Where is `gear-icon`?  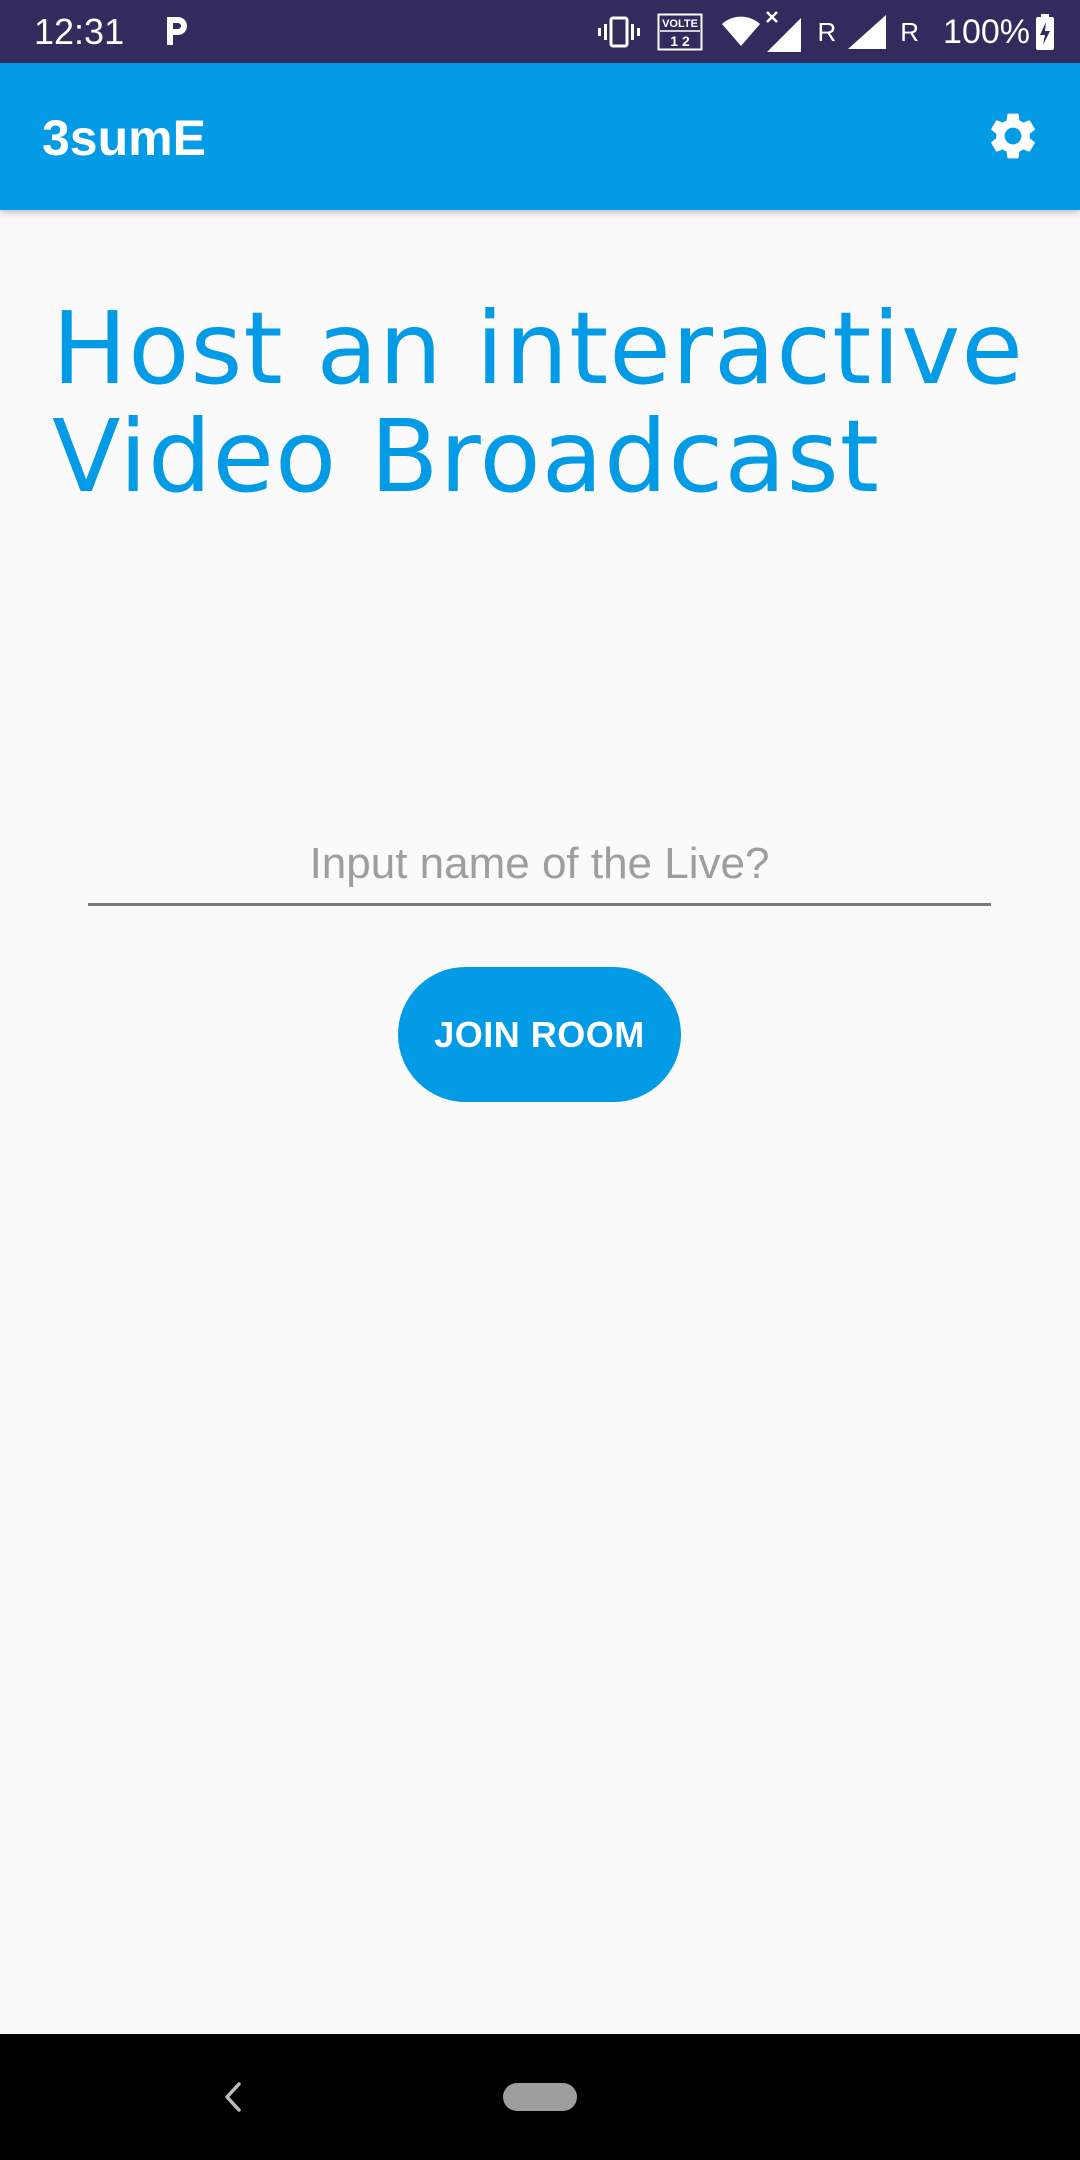 gear-icon is located at coordinates (1013, 136).